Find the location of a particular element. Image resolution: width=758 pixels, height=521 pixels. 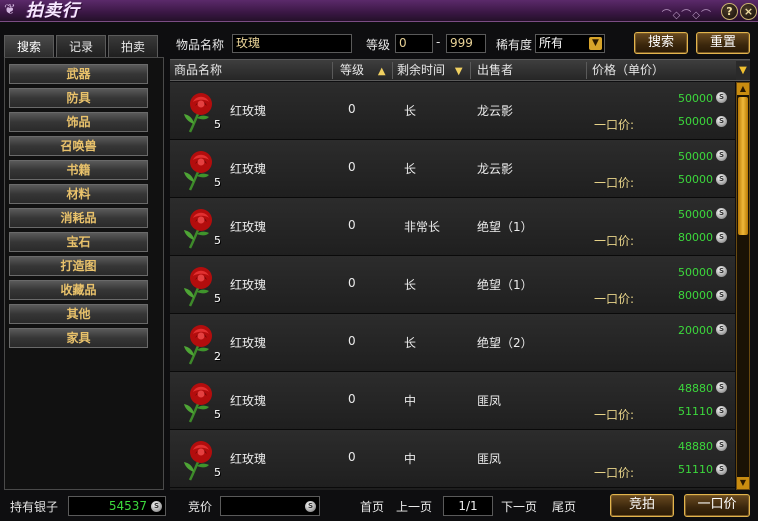

scroll-down-icon: ▼ is located at coordinates (743, 483).